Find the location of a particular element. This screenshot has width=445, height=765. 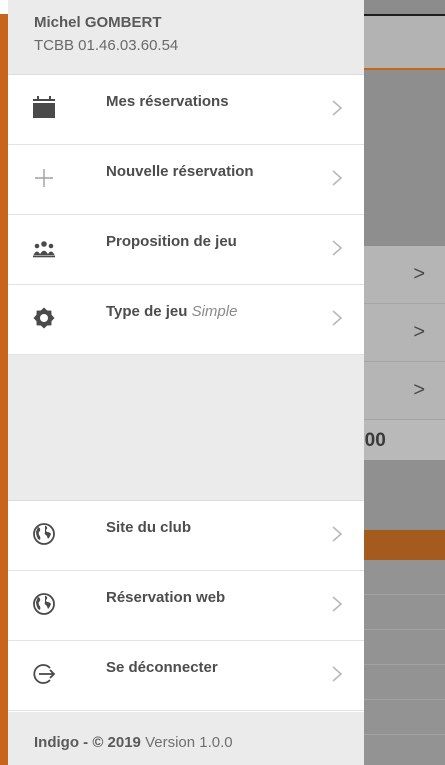

menu-item-mes-reservations: Mes réservations is located at coordinates (186, 110).